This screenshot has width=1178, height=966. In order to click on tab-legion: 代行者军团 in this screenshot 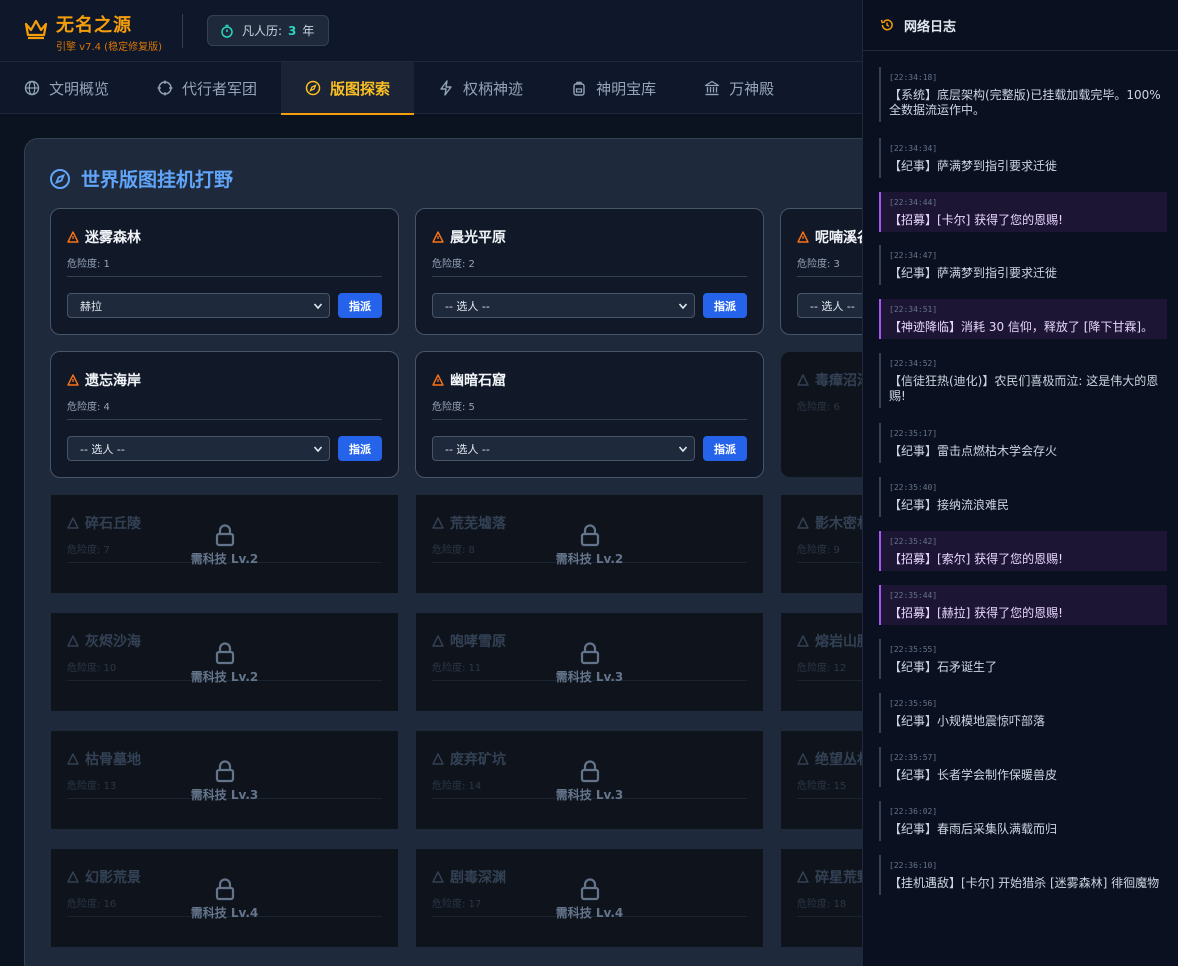, I will do `click(207, 88)`.